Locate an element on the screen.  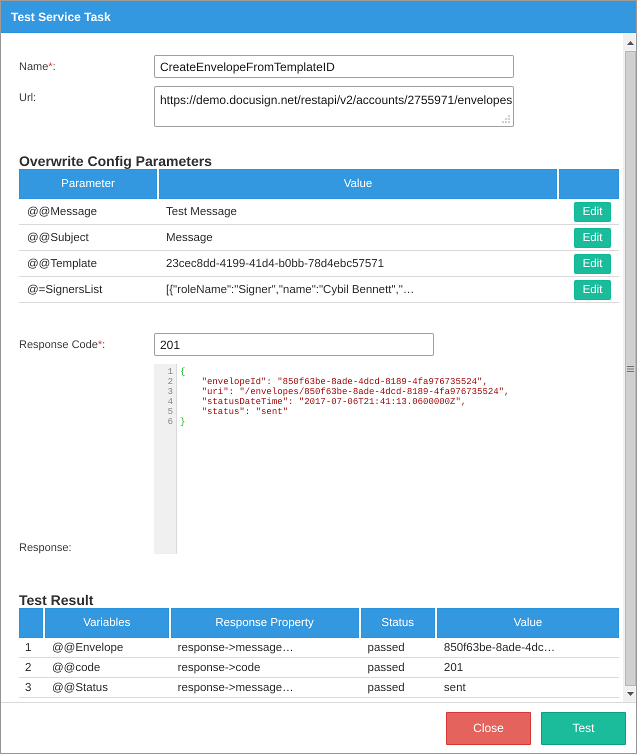
table-cell: response->code is located at coordinates (265, 668).